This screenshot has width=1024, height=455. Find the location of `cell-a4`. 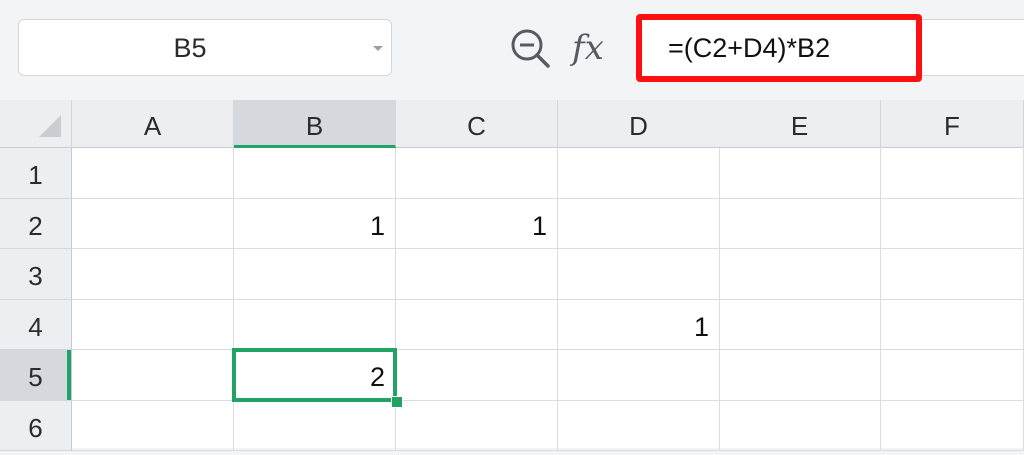

cell-a4 is located at coordinates (153, 324).